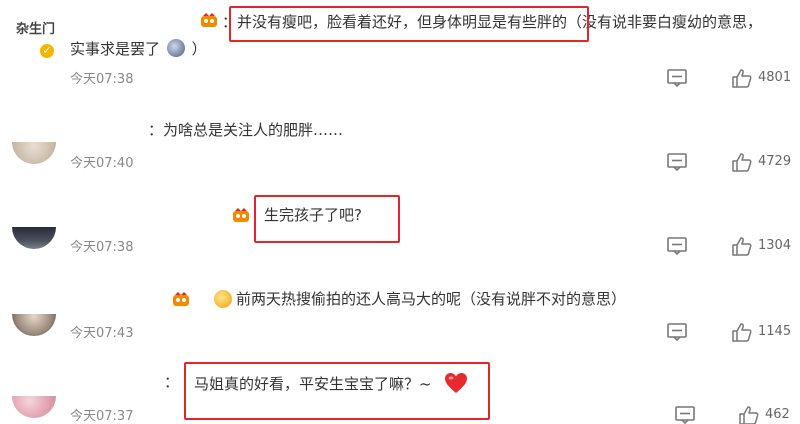  I want to click on comment-time: 今天07:43, so click(102, 333).